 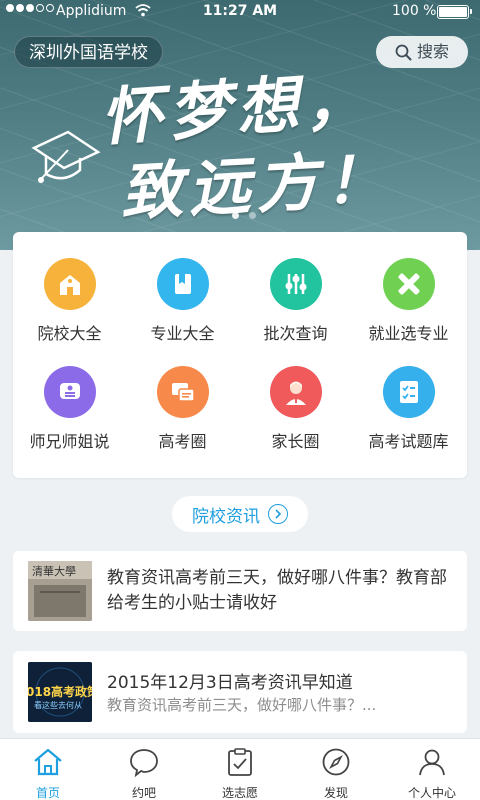 What do you see at coordinates (432, 762) in the screenshot?
I see `user-icon` at bounding box center [432, 762].